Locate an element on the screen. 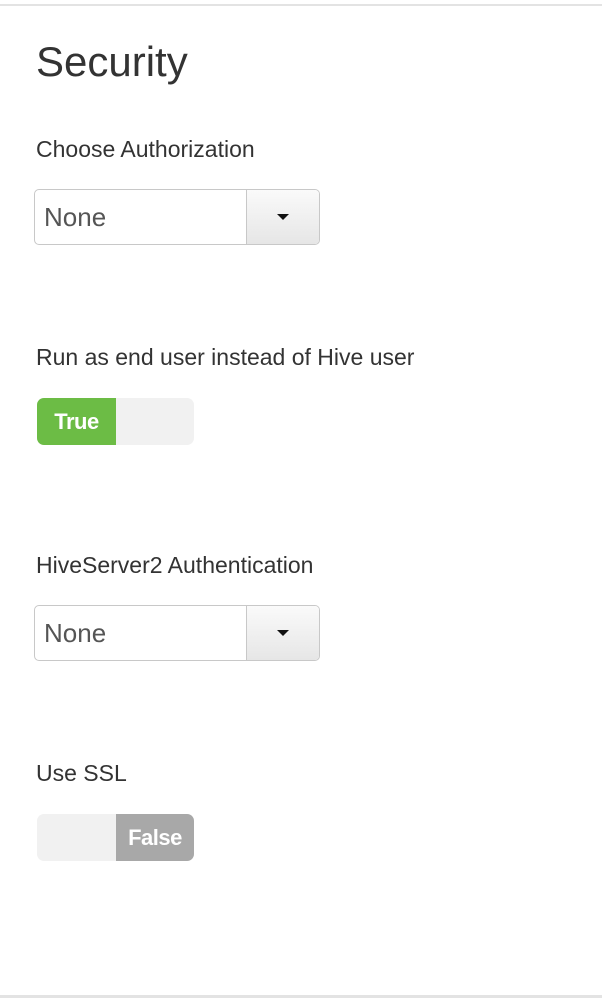 This screenshot has width=602, height=999. hs2-auth-select: None is located at coordinates (177, 633).